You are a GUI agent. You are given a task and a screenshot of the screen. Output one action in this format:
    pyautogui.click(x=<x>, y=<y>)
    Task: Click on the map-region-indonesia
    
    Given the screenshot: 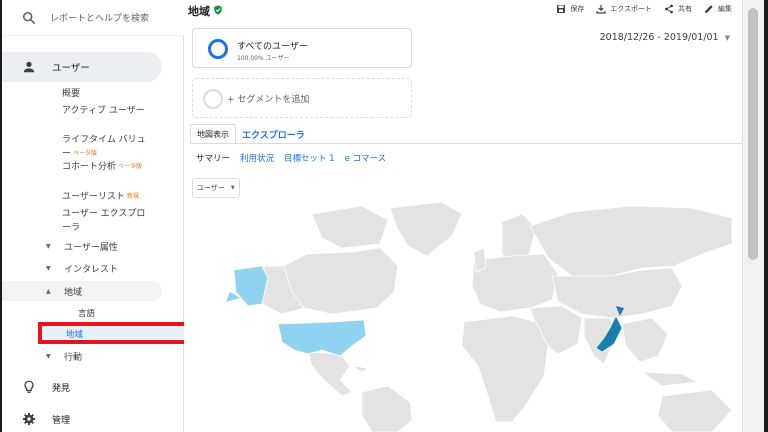 What is the action you would take?
    pyautogui.click(x=670, y=379)
    